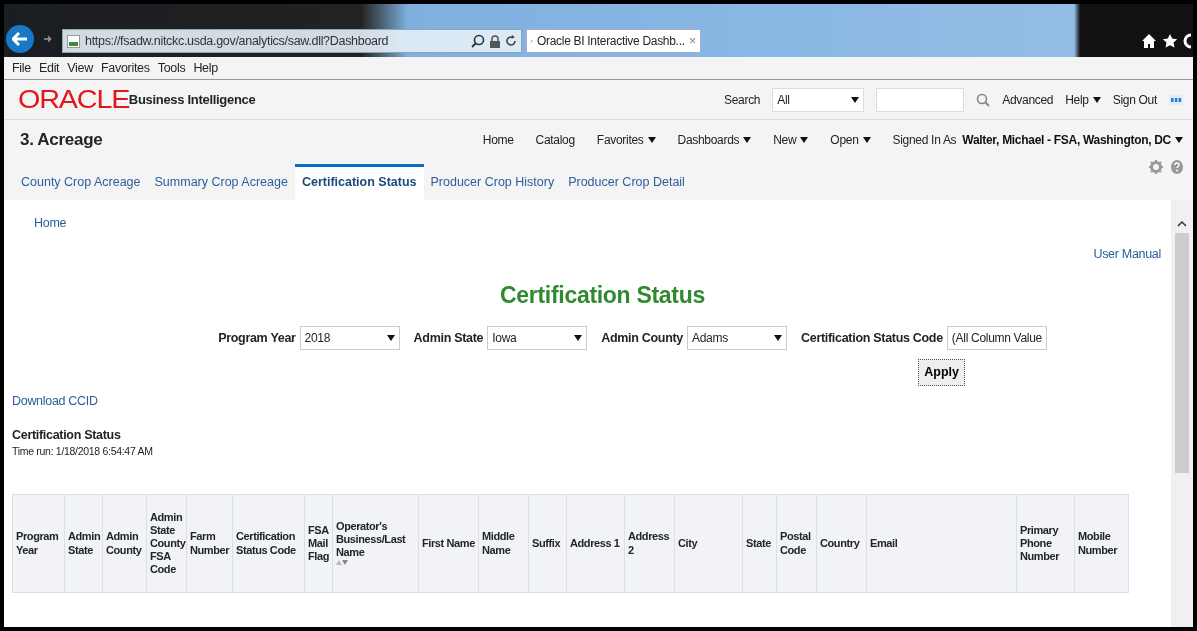 The width and height of the screenshot is (1197, 631). Describe the element at coordinates (83, 452) in the screenshot. I see `time-run-text: Time run: 1/18/2018 6:54:47 AM` at that location.